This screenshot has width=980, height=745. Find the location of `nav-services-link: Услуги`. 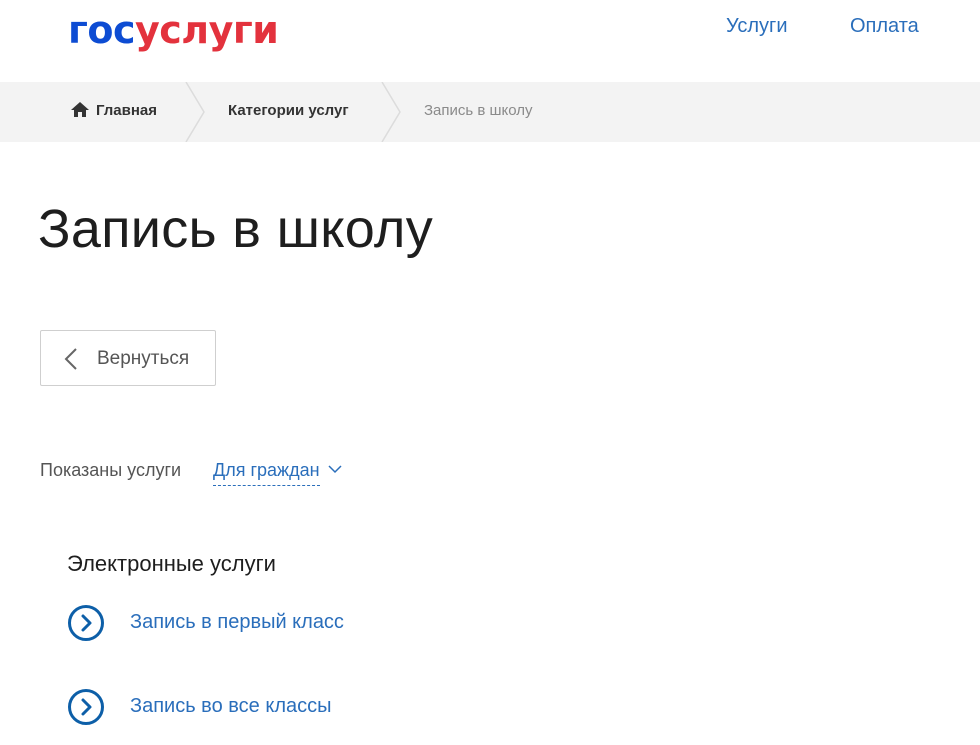

nav-services-link: Услуги is located at coordinates (757, 26).